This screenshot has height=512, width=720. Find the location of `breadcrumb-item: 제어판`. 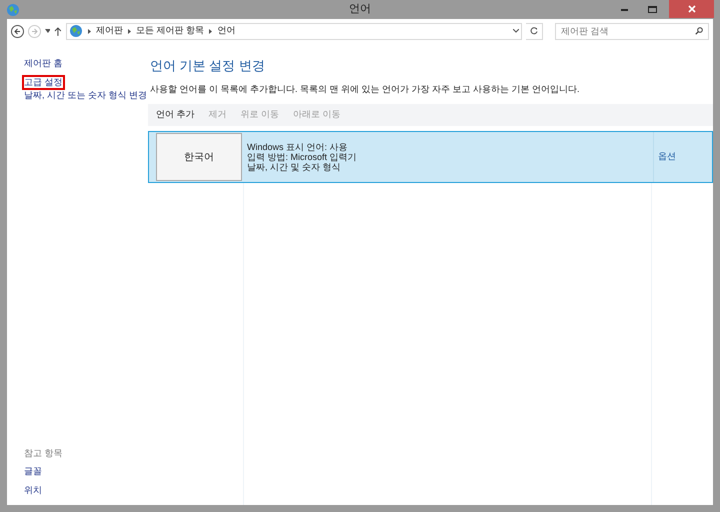

breadcrumb-item: 제어판 is located at coordinates (110, 31).